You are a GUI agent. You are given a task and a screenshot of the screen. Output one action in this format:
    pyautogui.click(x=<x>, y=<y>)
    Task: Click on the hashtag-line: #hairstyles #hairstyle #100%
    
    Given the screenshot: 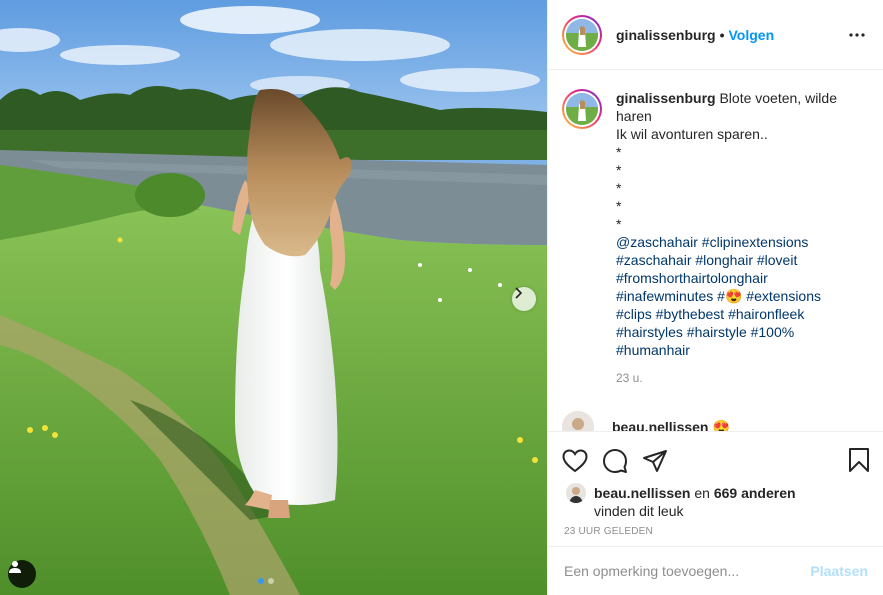 What is the action you would take?
    pyautogui.click(x=741, y=332)
    